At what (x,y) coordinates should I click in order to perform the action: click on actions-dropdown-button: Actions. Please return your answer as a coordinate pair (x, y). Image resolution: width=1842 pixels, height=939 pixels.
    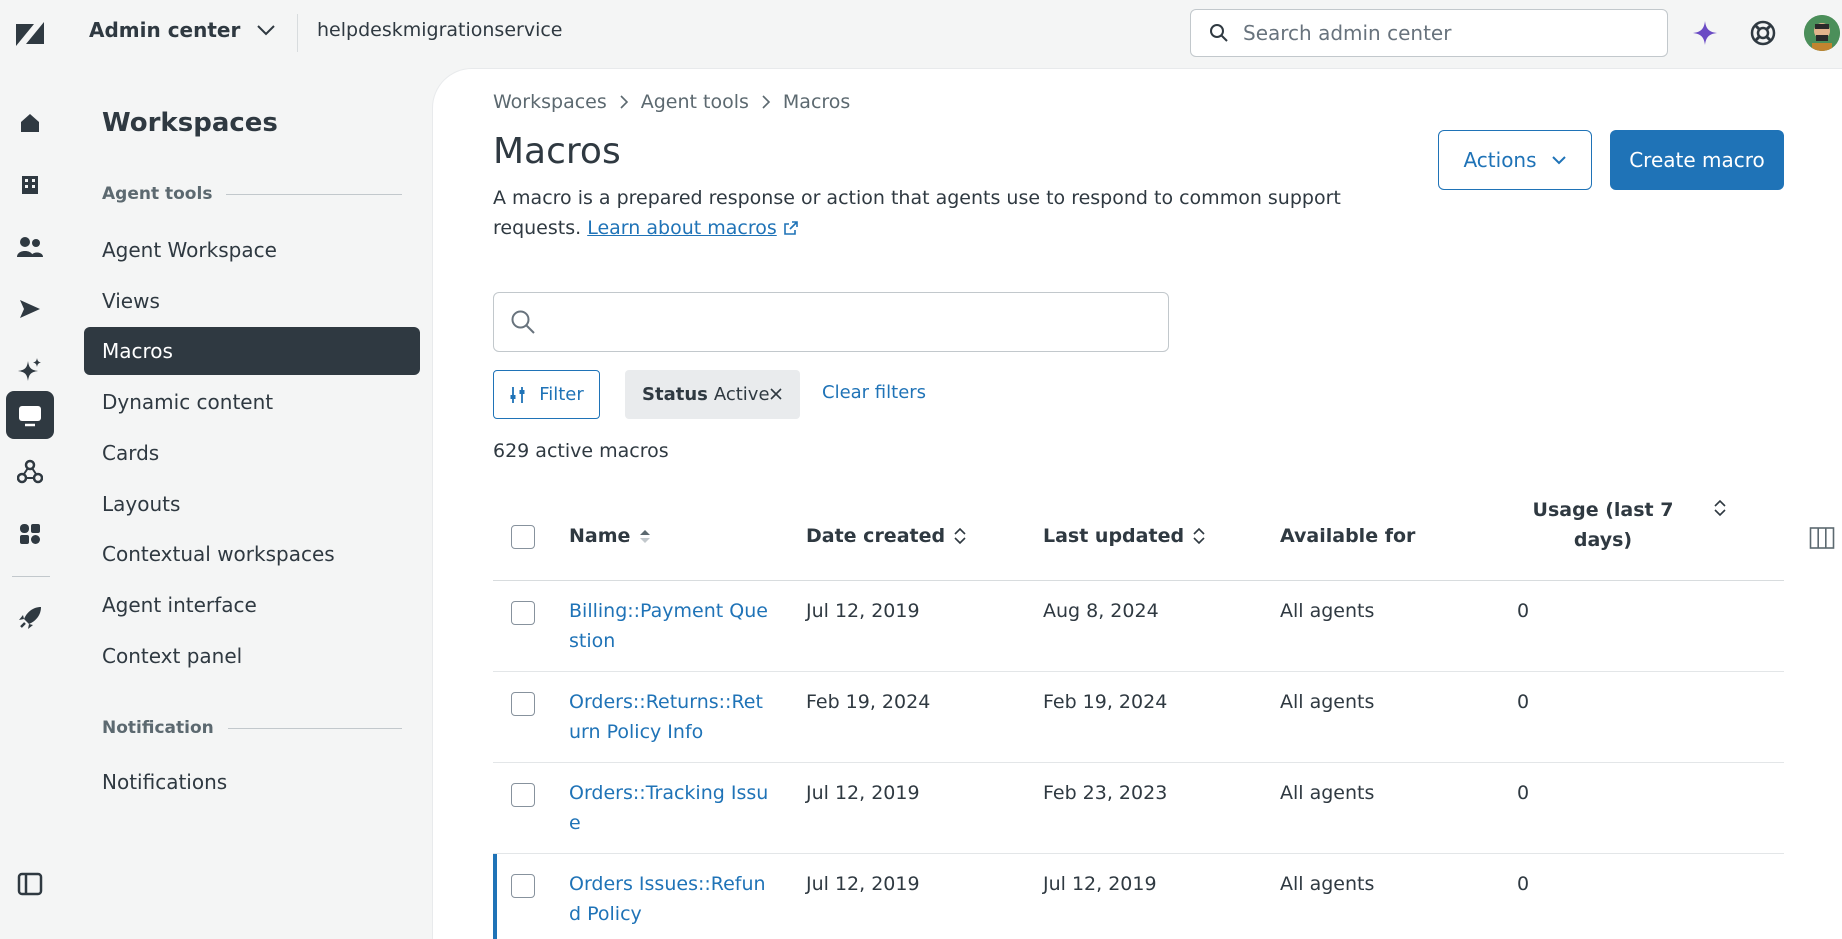
    Looking at the image, I should click on (1515, 160).